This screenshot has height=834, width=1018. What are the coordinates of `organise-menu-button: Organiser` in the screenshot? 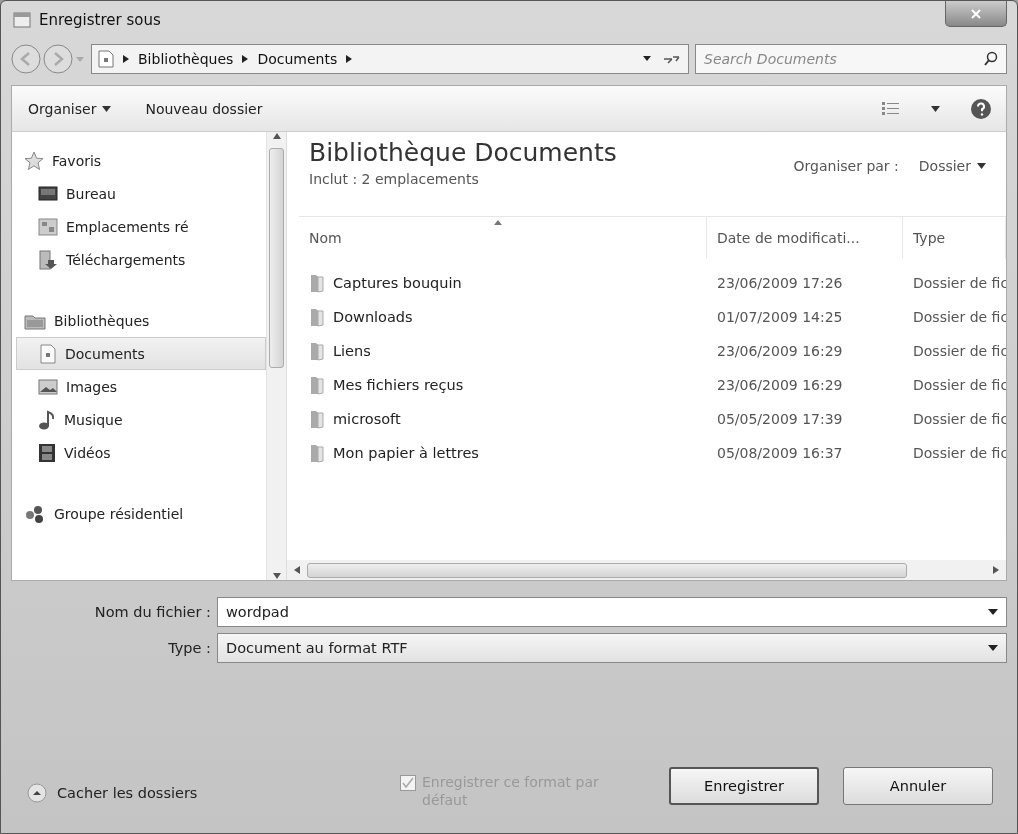 It's located at (70, 108).